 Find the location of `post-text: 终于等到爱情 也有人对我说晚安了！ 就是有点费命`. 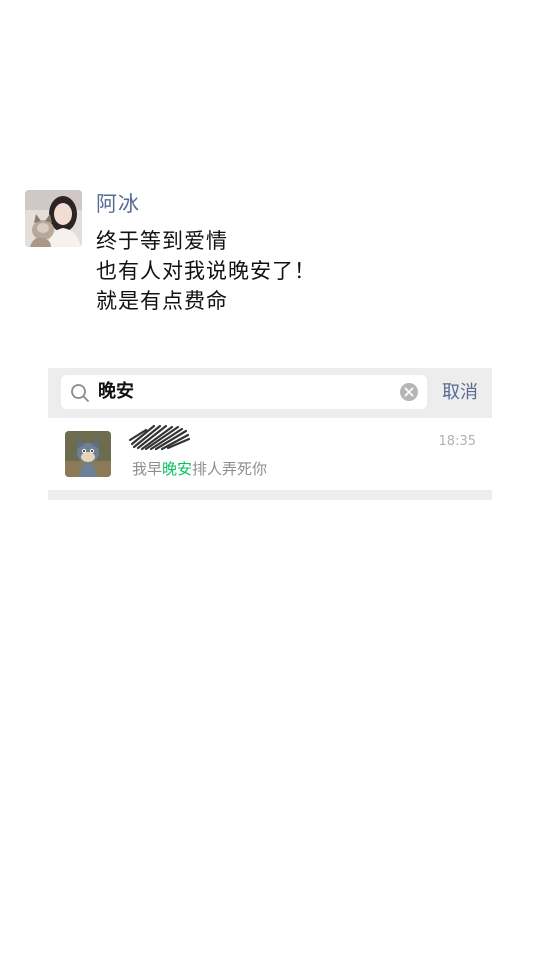

post-text: 终于等到爱情 也有人对我说晚安了！ 就是有点费命 is located at coordinates (206, 271).